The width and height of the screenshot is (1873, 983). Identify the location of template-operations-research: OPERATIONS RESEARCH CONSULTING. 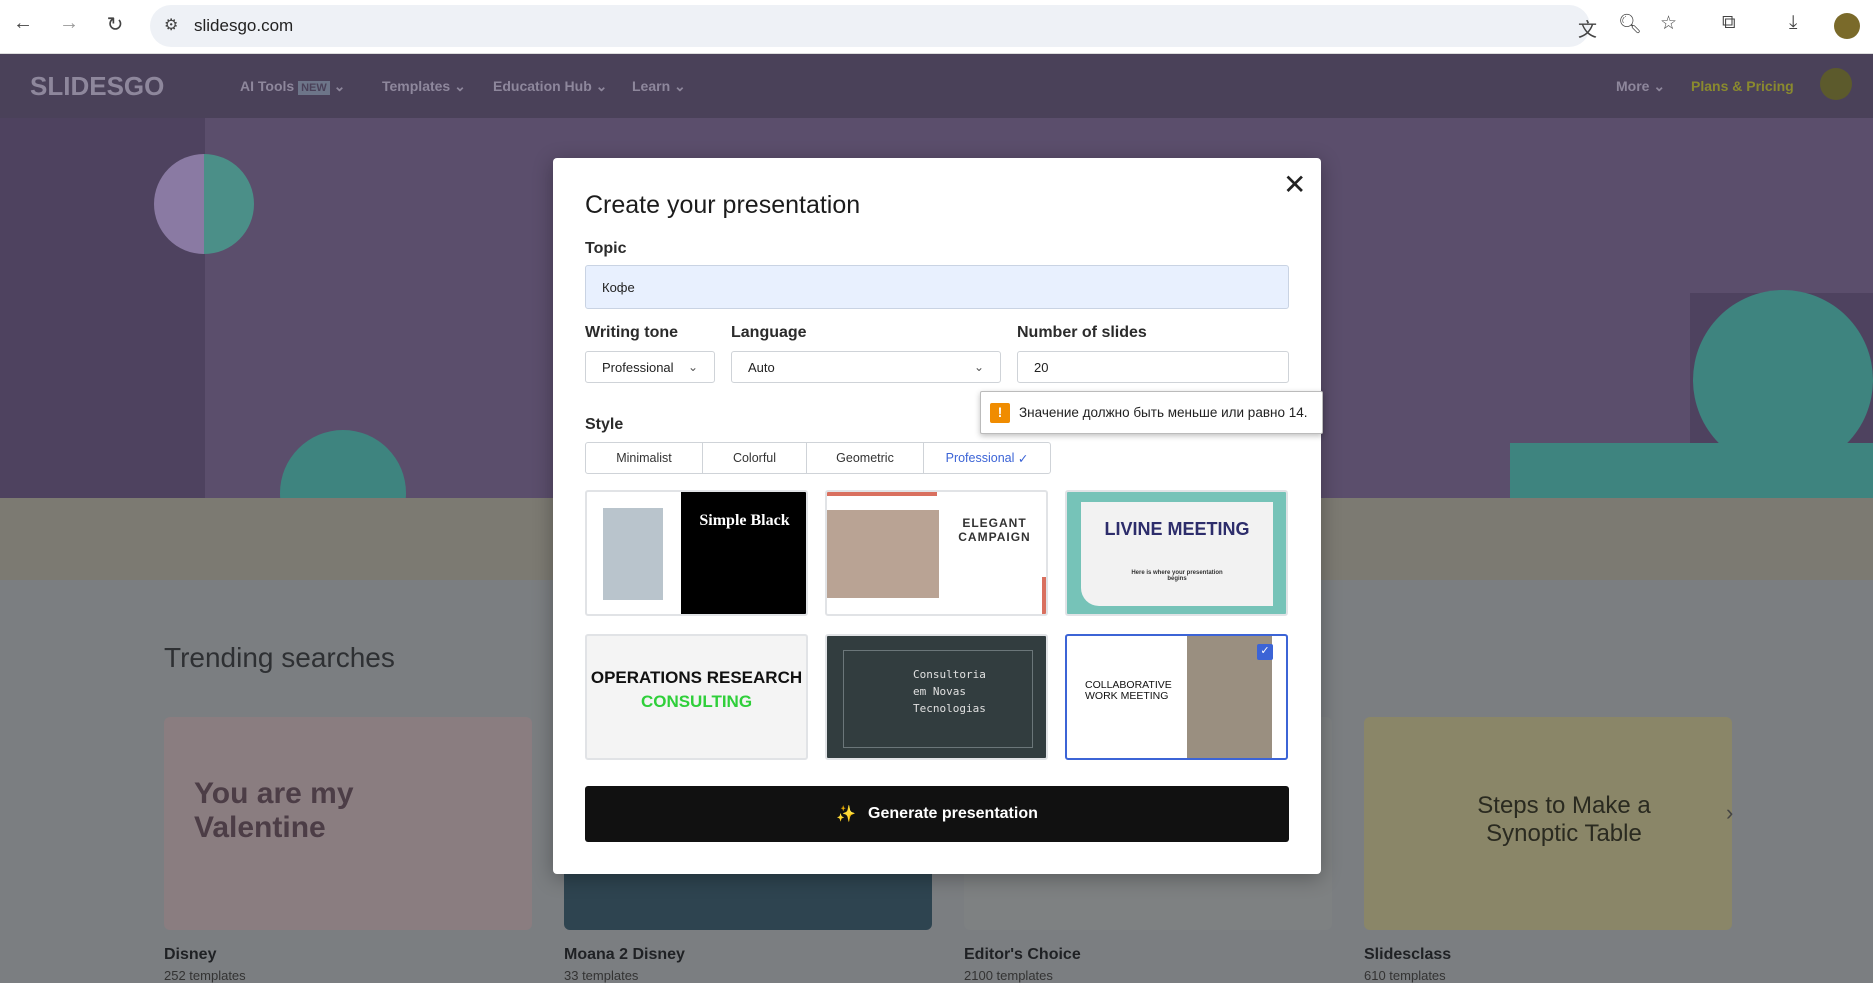
(696, 697).